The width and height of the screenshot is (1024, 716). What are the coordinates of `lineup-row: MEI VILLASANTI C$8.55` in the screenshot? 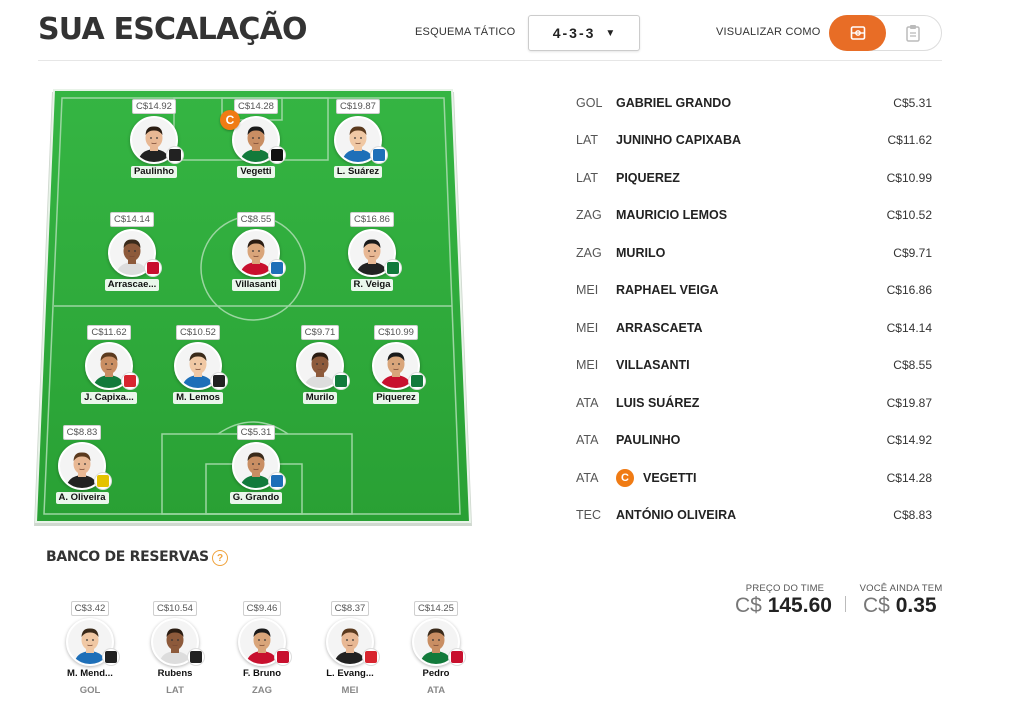 It's located at (754, 366).